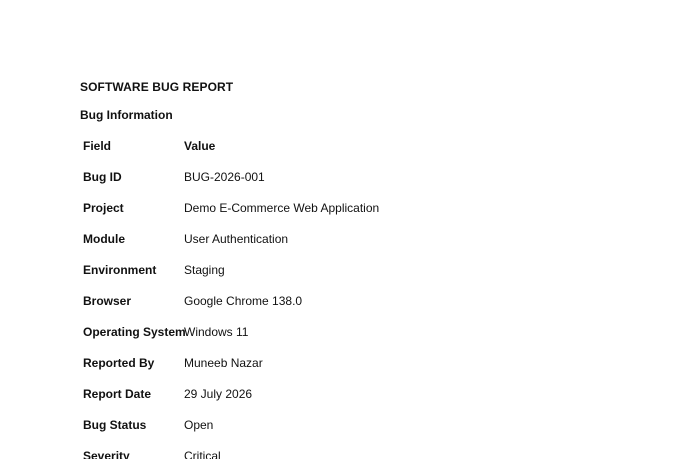  Describe the element at coordinates (199, 425) in the screenshot. I see `field-value: Open` at that location.